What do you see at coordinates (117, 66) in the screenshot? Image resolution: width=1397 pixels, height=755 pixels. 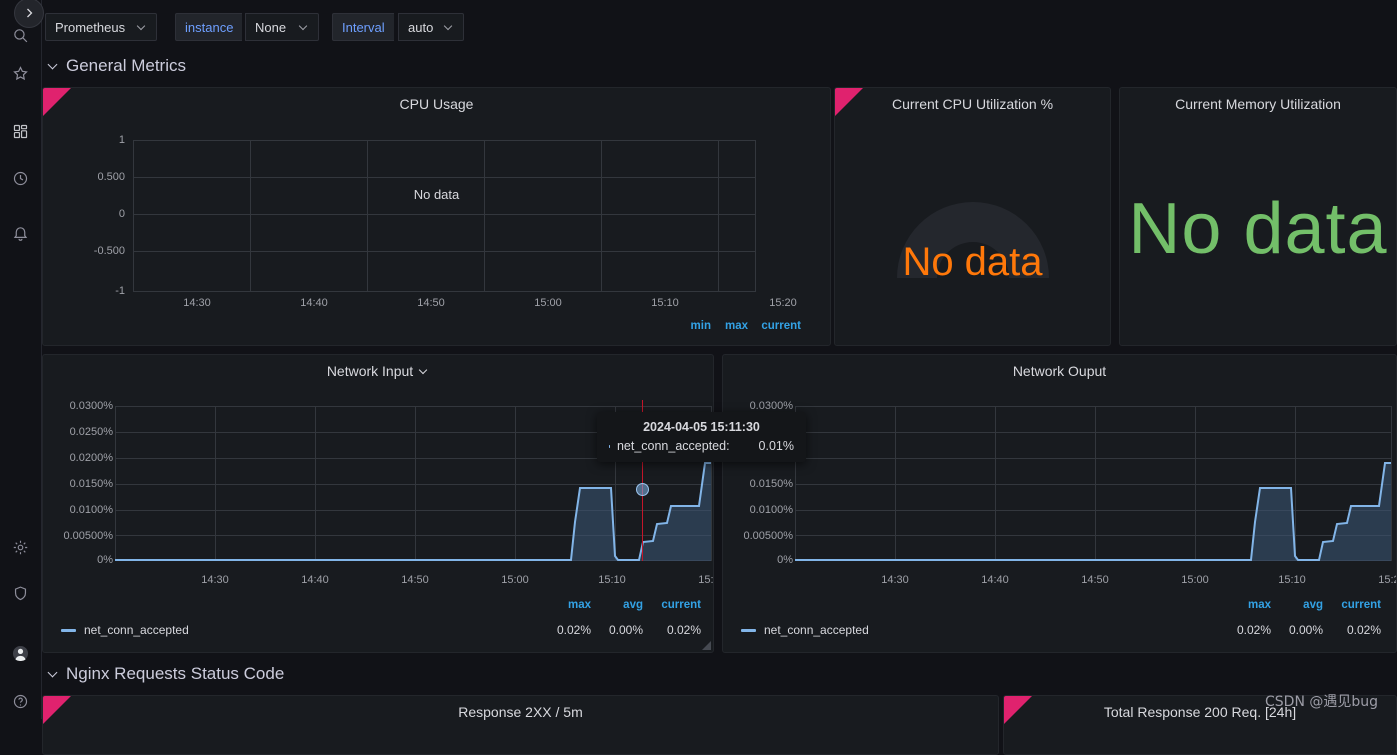 I see `row-header-general-metrics: General Metrics` at bounding box center [117, 66].